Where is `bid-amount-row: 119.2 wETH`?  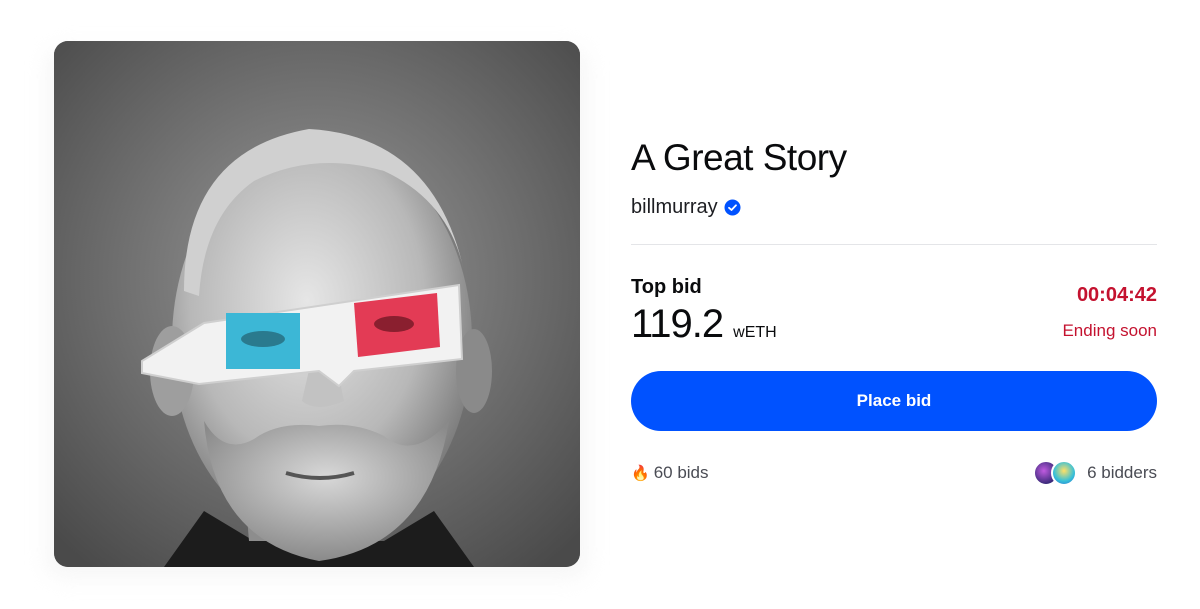
bid-amount-row: 119.2 wETH is located at coordinates (704, 324).